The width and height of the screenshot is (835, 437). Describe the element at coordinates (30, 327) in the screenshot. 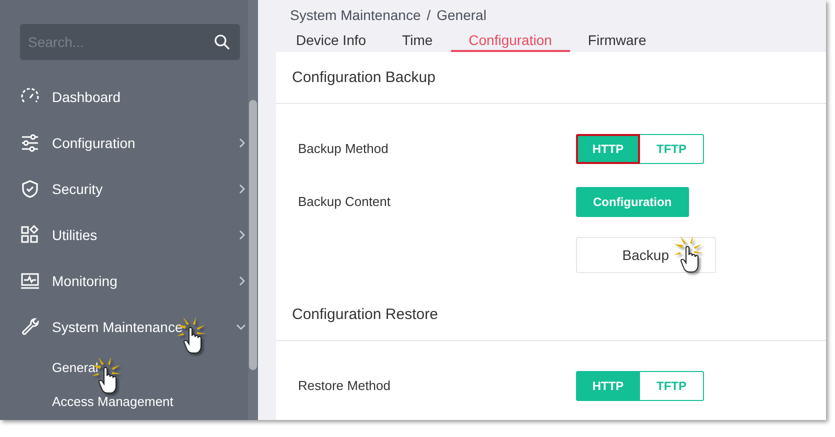

I see `wrench-icon` at that location.